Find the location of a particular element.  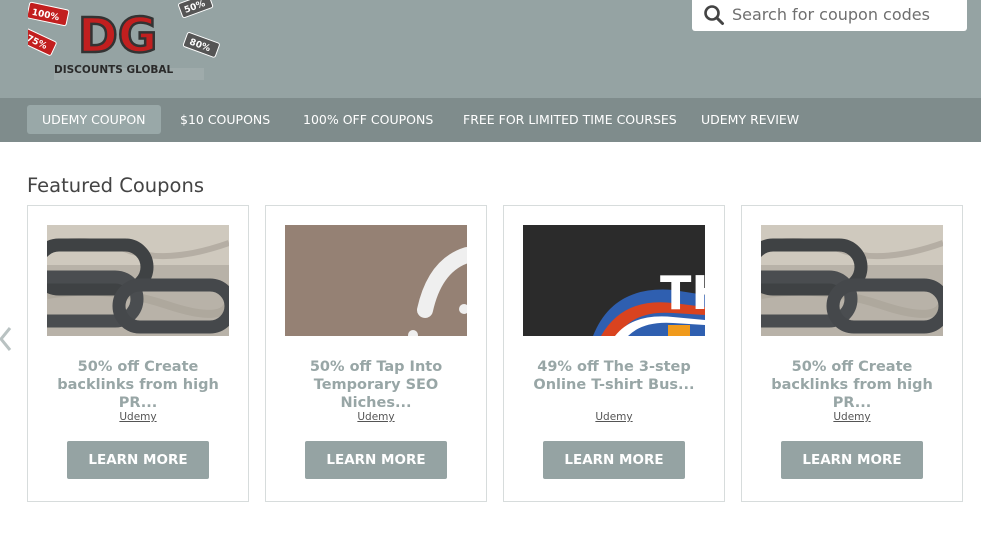

nav-item-10-coupons: $10 COUPONS is located at coordinates (225, 119).